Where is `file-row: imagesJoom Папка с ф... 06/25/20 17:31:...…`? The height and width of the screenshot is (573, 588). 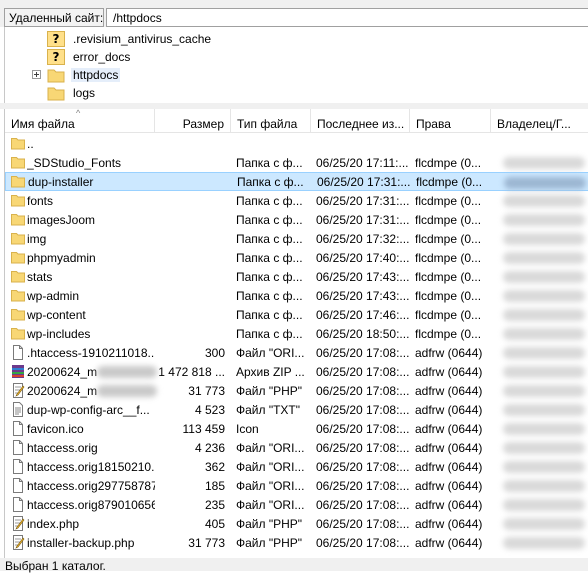
file-row: imagesJoom Папка с ф... 06/25/20 17:31:...… is located at coordinates (296, 219).